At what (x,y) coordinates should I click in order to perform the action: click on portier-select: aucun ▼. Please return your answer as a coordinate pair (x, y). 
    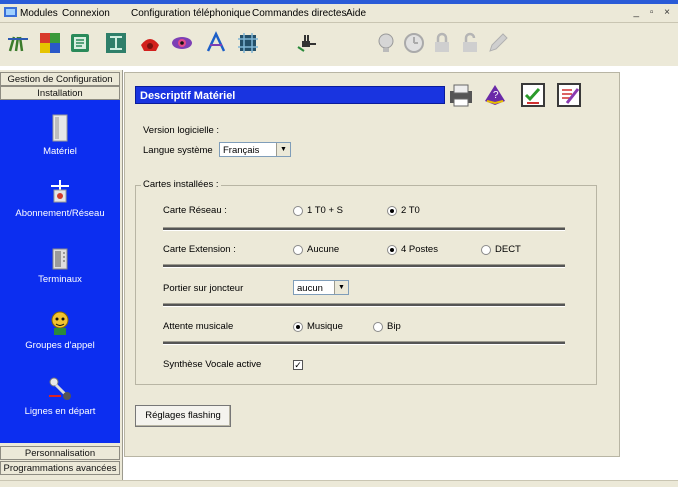
    Looking at the image, I should click on (321, 287).